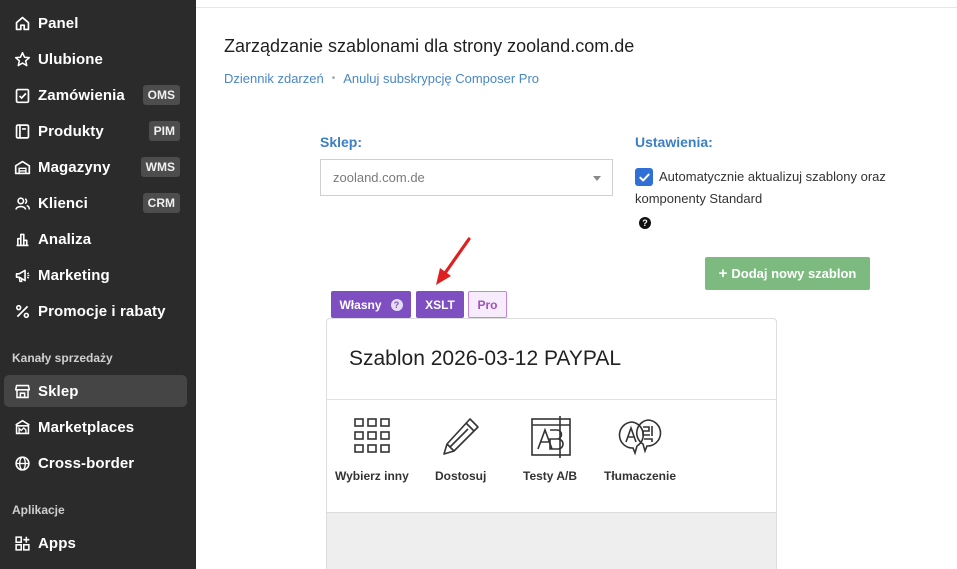  What do you see at coordinates (640, 437) in the screenshot?
I see `translate-icon` at bounding box center [640, 437].